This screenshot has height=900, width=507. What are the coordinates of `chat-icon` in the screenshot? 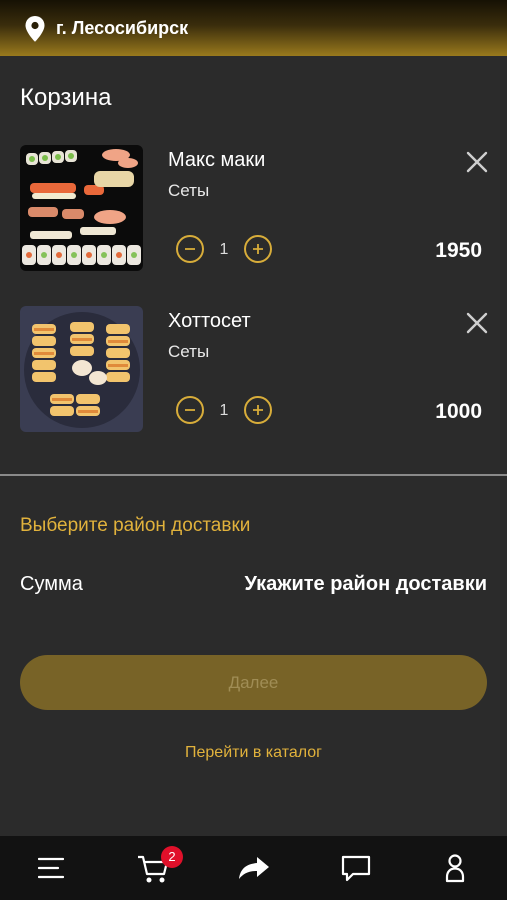 It's located at (356, 868).